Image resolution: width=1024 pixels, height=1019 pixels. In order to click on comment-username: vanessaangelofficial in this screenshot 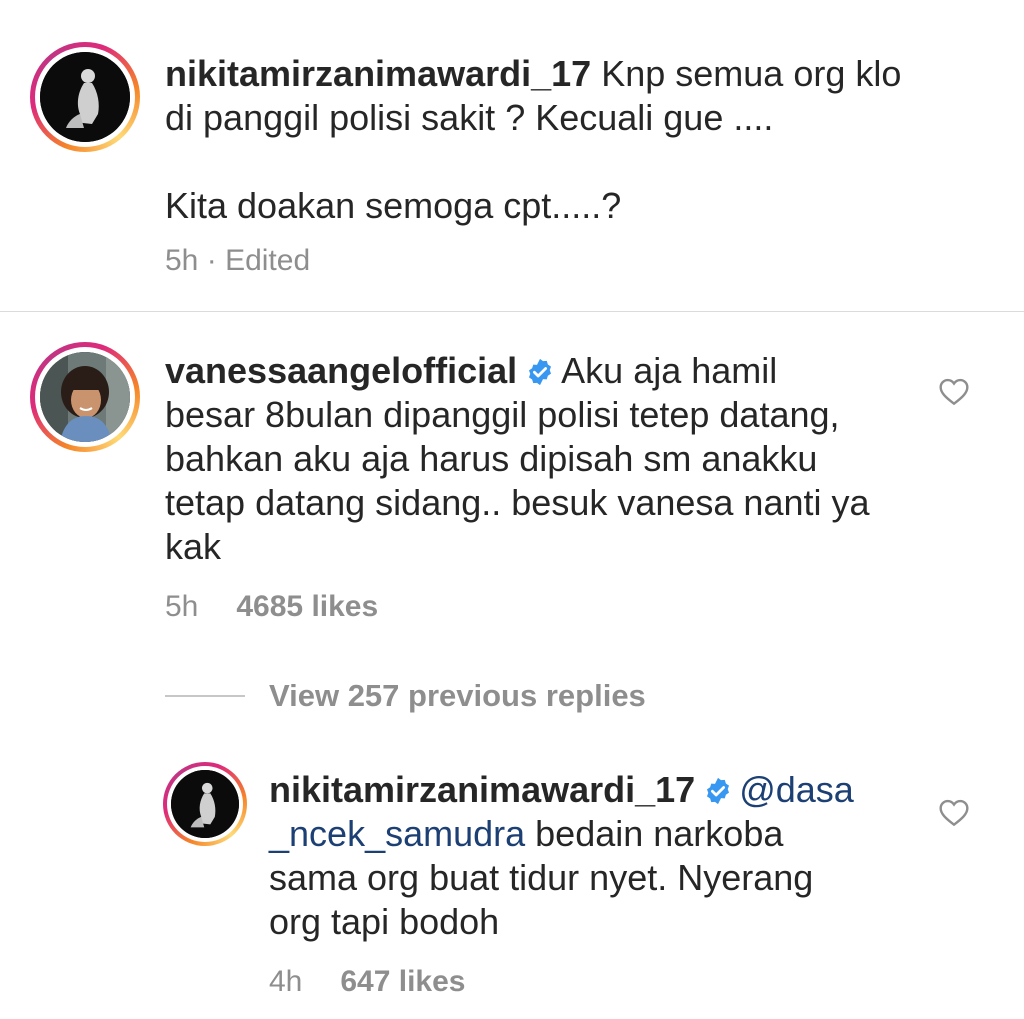, I will do `click(341, 370)`.